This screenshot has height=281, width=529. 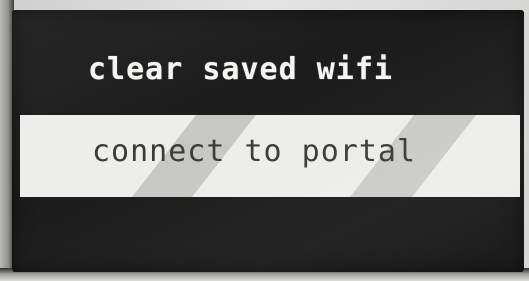 I want to click on menu-item-connect-to-portal: connect to portal, so click(x=254, y=151).